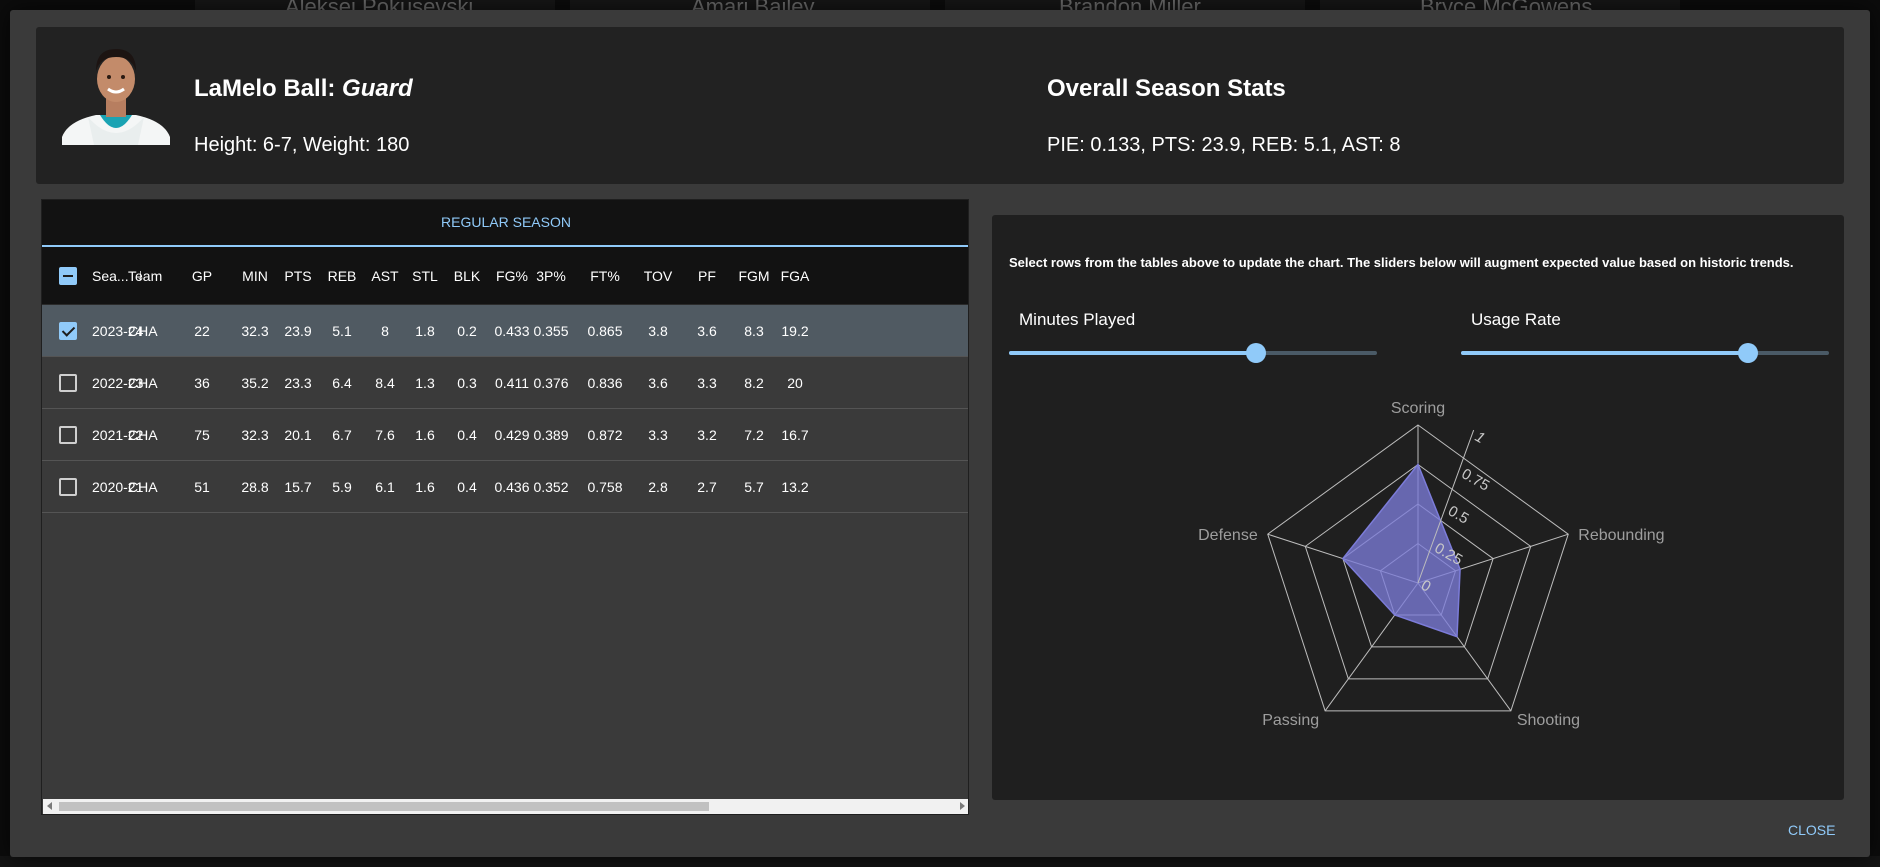 The width and height of the screenshot is (1880, 867). What do you see at coordinates (658, 434) in the screenshot?
I see `table-cell: 3.3` at bounding box center [658, 434].